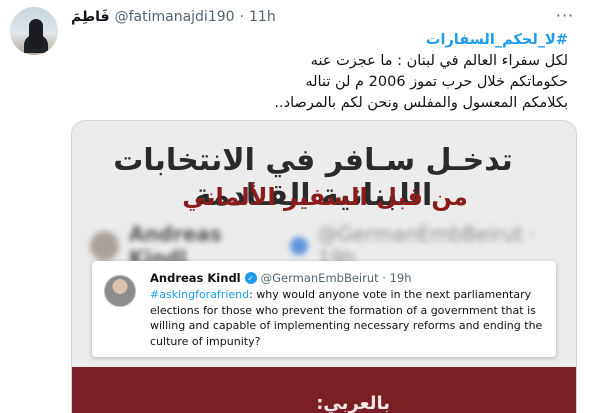 The image size is (590, 413). I want to click on blurred-avatar, so click(104, 246).